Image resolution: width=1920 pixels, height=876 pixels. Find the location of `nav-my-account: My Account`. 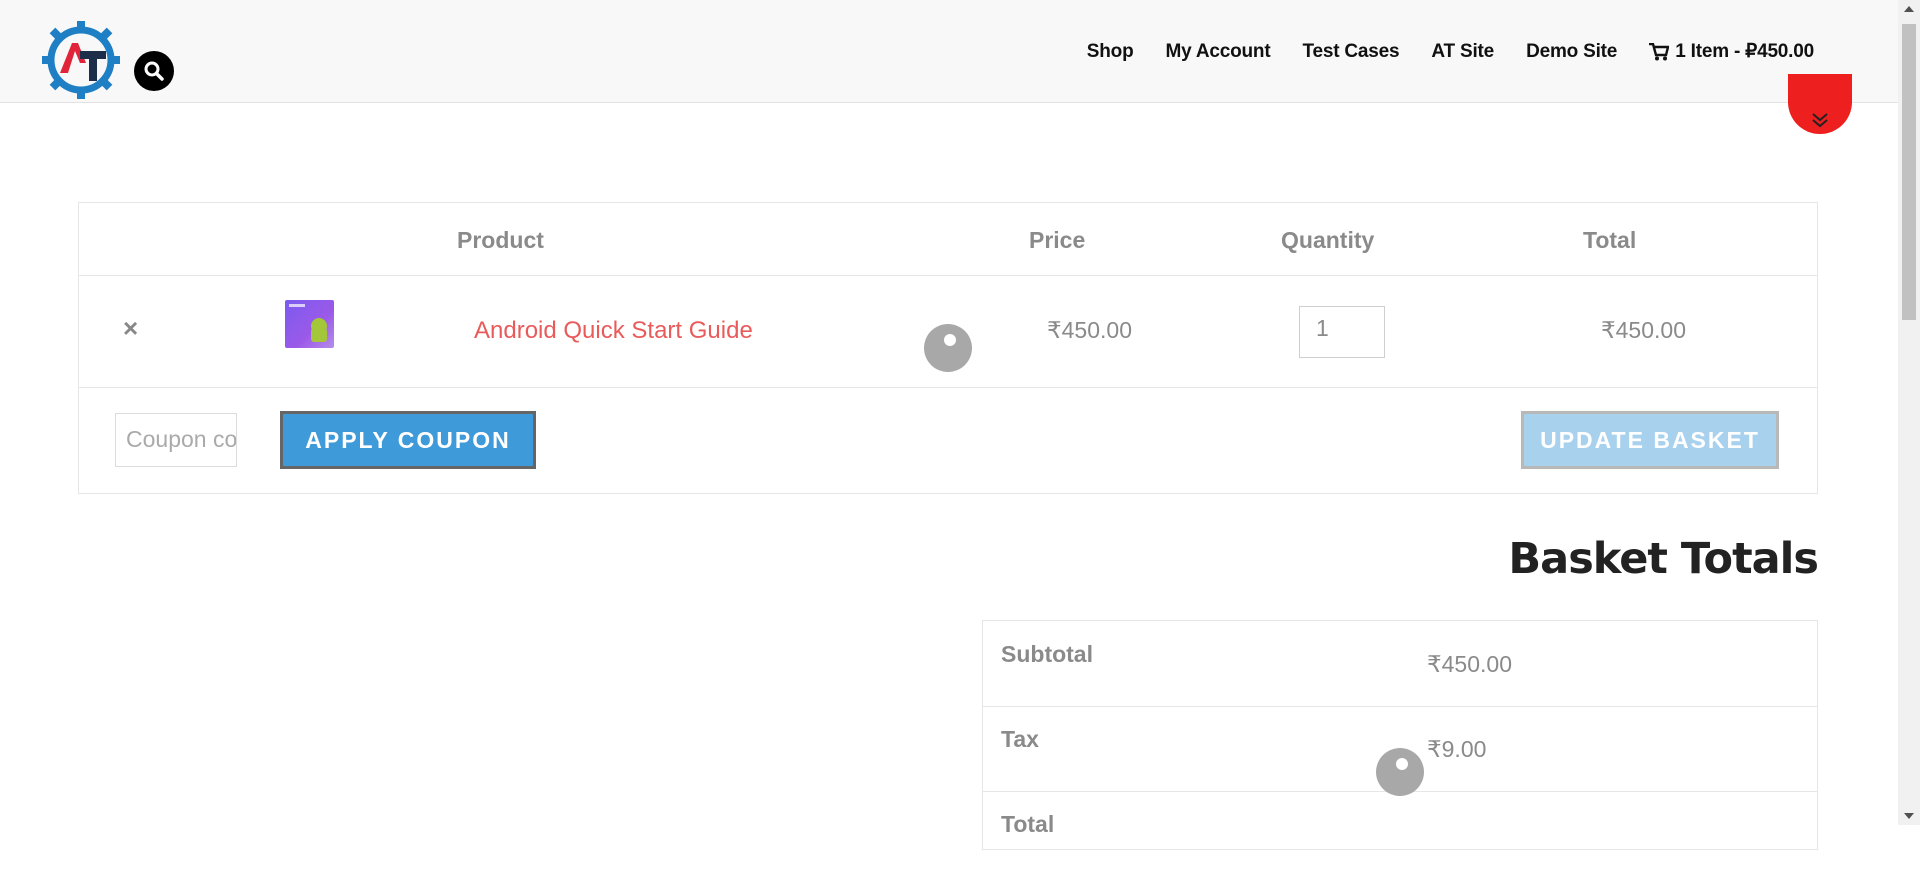

nav-my-account: My Account is located at coordinates (1218, 52).